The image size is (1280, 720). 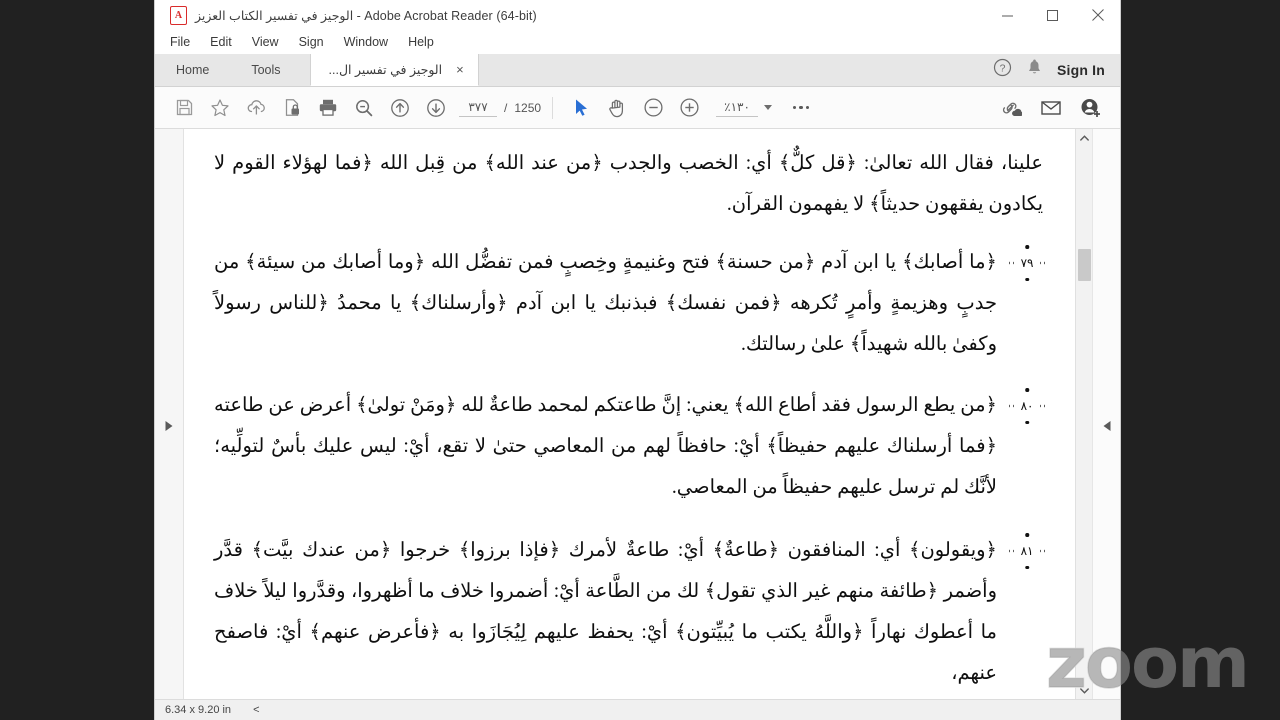 What do you see at coordinates (169, 426) in the screenshot?
I see `expand-right-arrow-icon` at bounding box center [169, 426].